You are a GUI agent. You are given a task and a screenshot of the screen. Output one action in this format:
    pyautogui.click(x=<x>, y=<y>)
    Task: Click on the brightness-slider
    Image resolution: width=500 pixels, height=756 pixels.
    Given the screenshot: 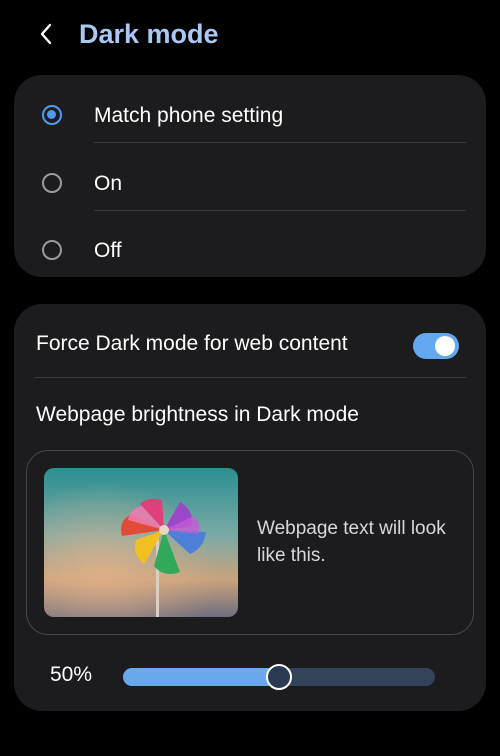 What is the action you would take?
    pyautogui.click(x=279, y=677)
    